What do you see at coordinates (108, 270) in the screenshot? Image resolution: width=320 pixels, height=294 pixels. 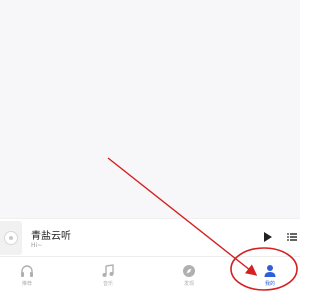 I see `music-note-icon` at bounding box center [108, 270].